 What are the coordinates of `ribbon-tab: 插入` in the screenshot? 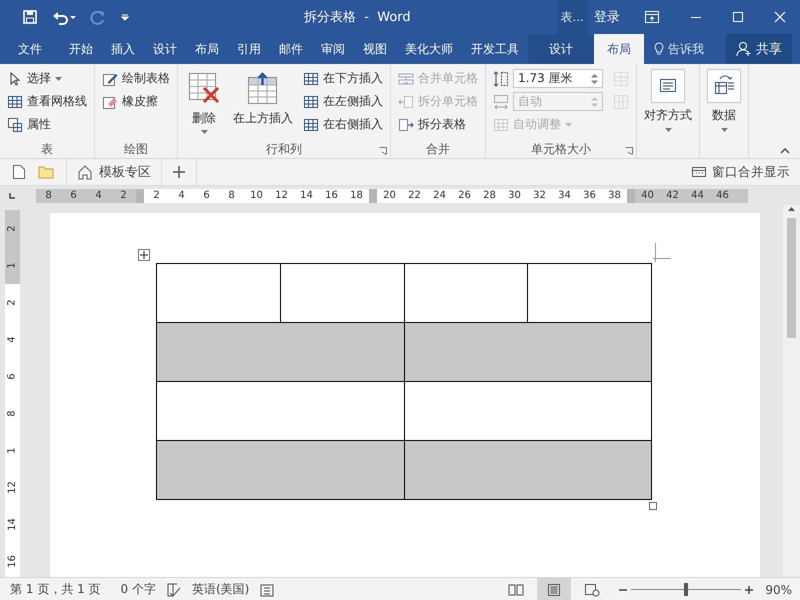 It's located at (123, 49).